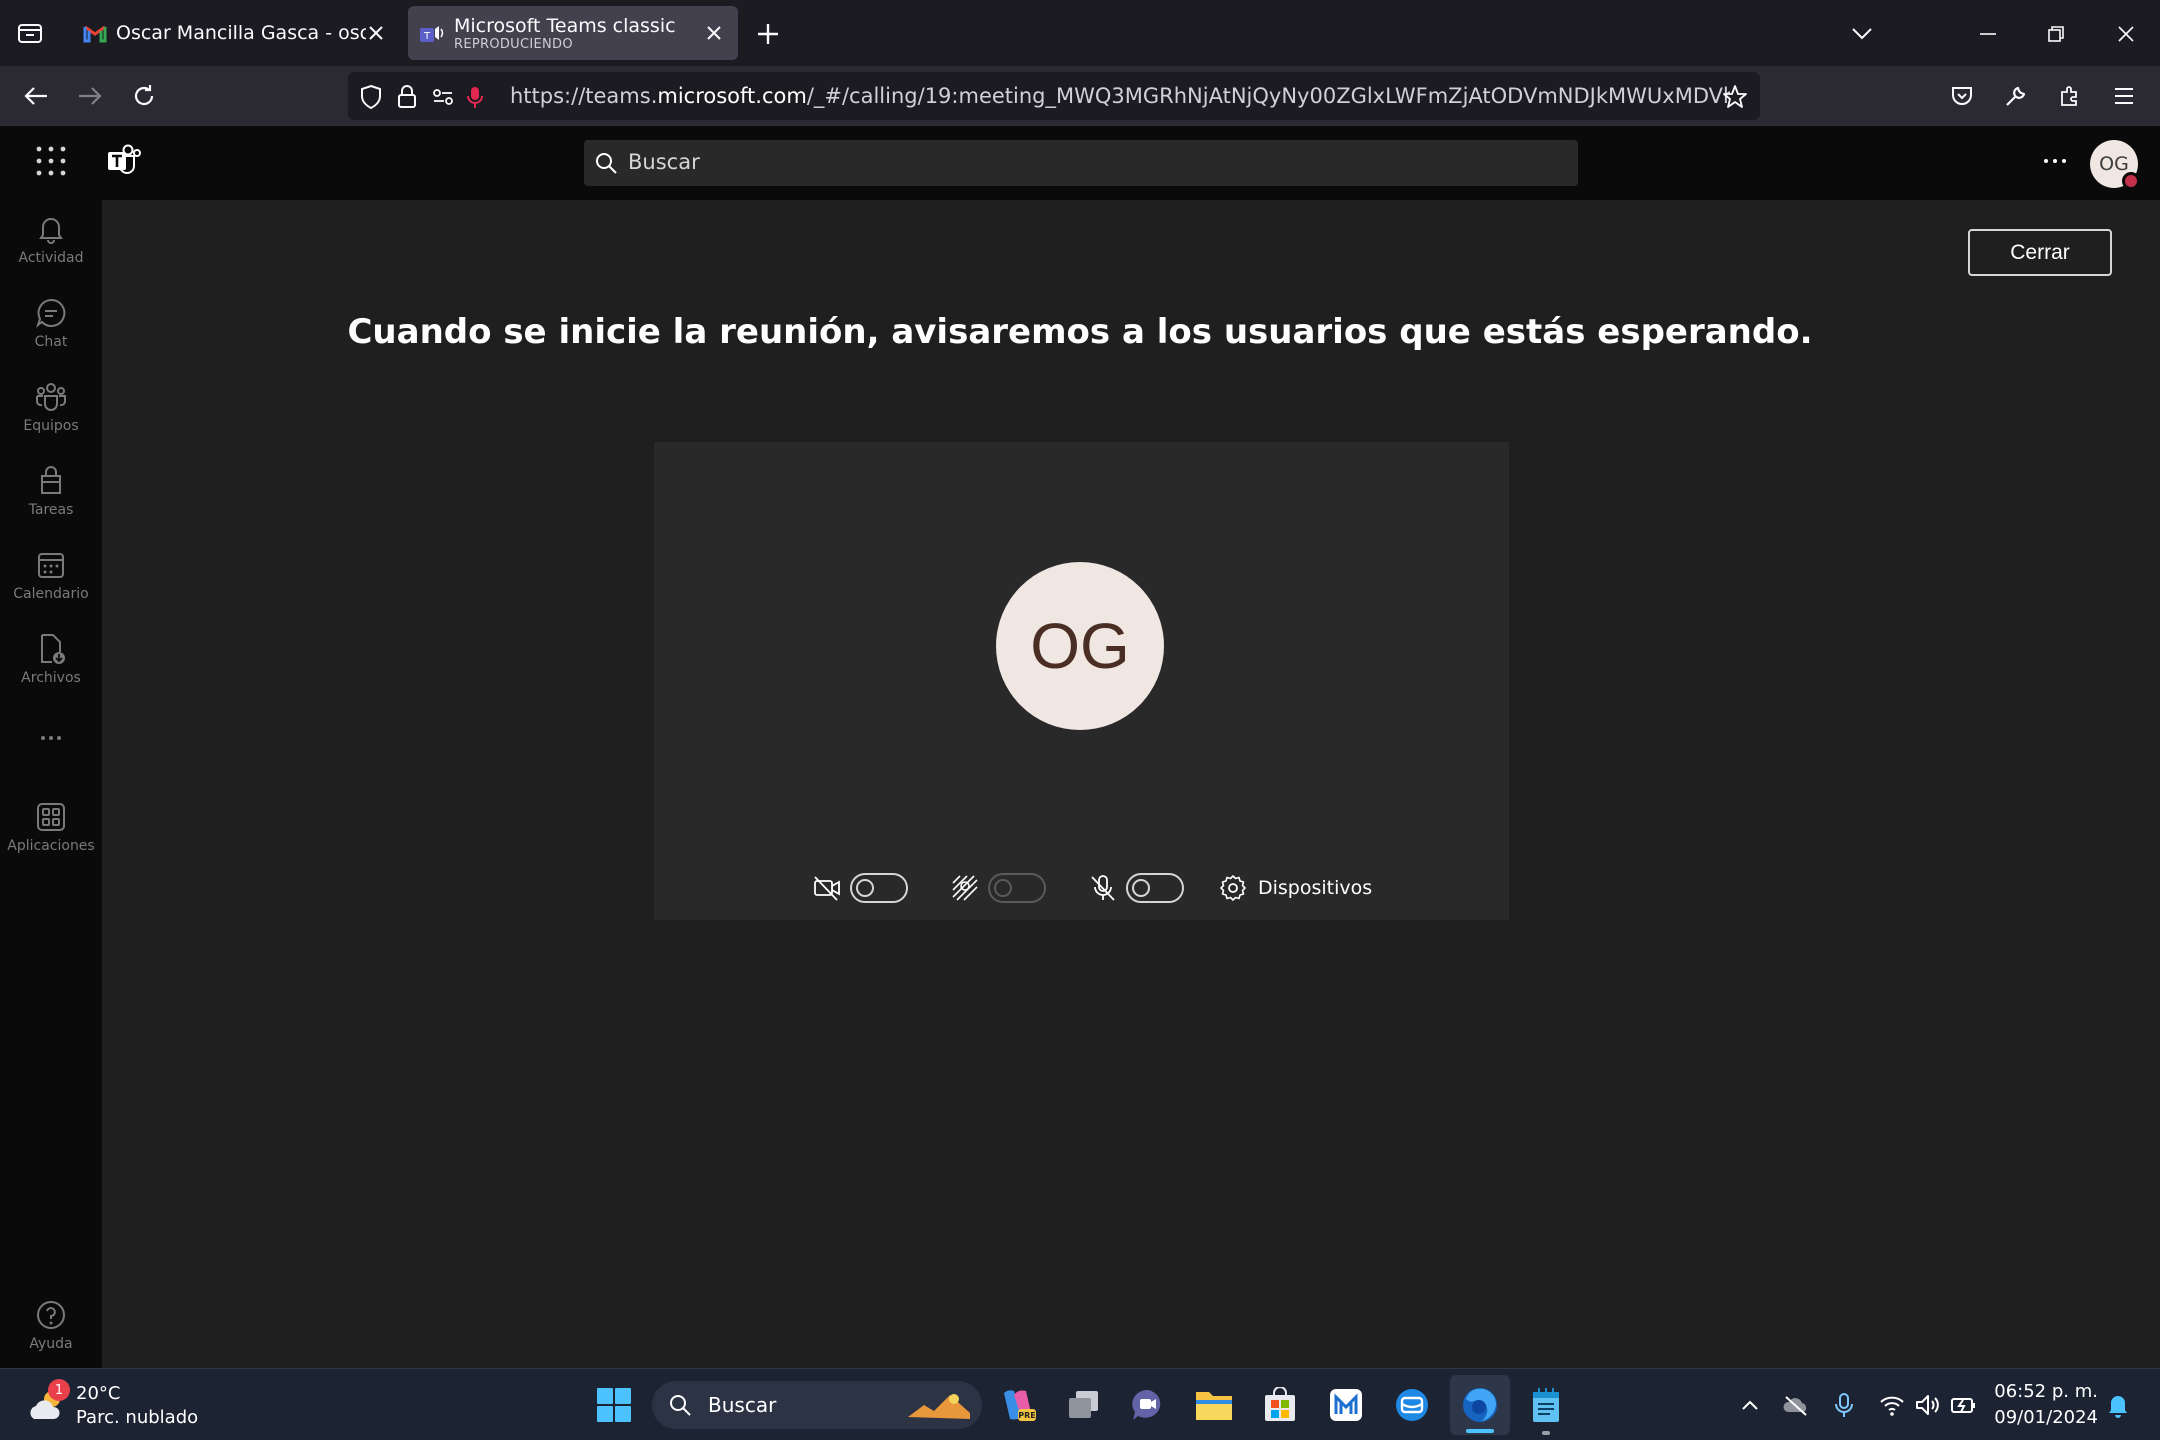 The image size is (2160, 1440). Describe the element at coordinates (98, 1393) in the screenshot. I see `weather-temperature: 20°C` at that location.